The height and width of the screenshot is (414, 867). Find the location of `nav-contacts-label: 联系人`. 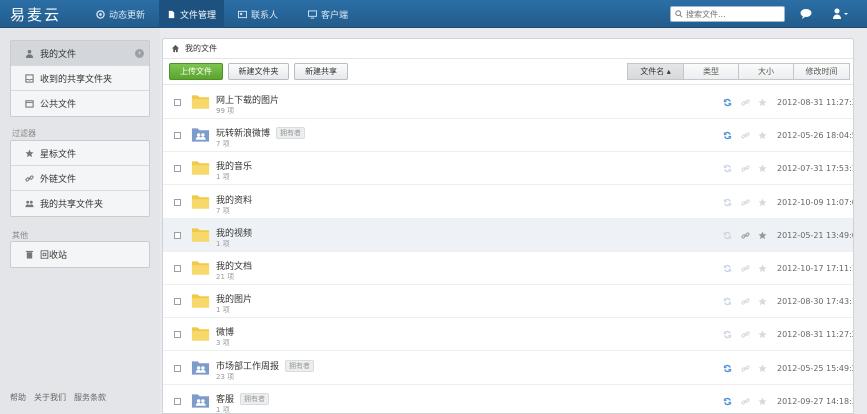

nav-contacts-label: 联系人 is located at coordinates (265, 15).